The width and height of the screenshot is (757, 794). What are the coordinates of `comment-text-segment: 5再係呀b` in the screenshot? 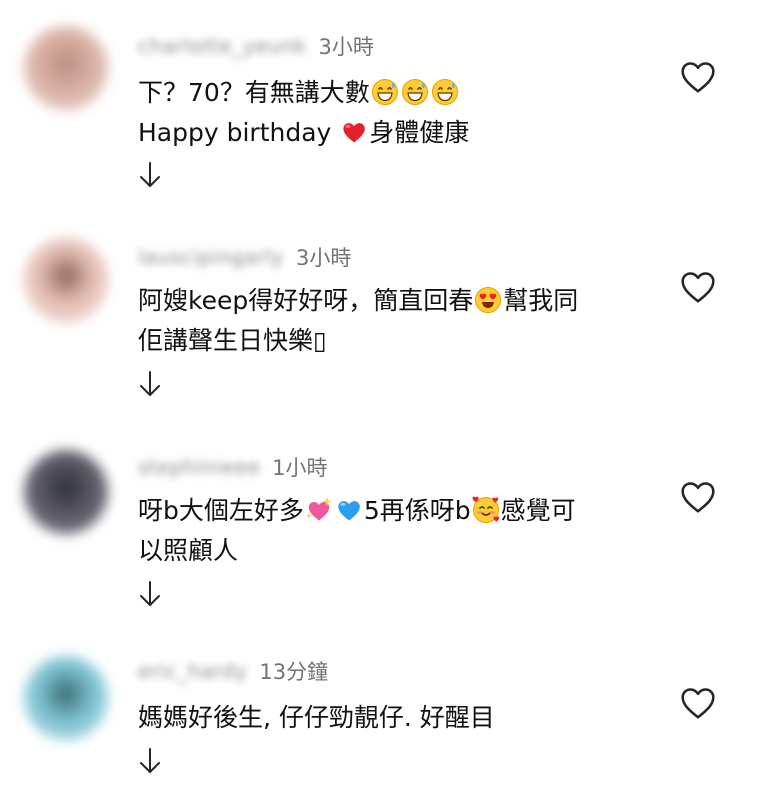 It's located at (417, 510).